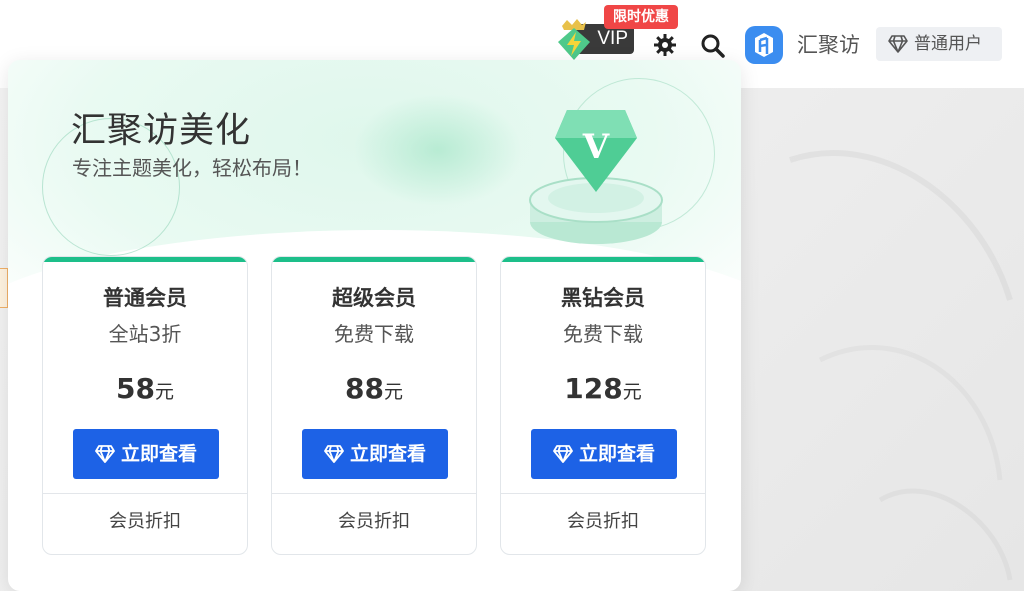  I want to click on user-level-chip: 普通用户, so click(939, 44).